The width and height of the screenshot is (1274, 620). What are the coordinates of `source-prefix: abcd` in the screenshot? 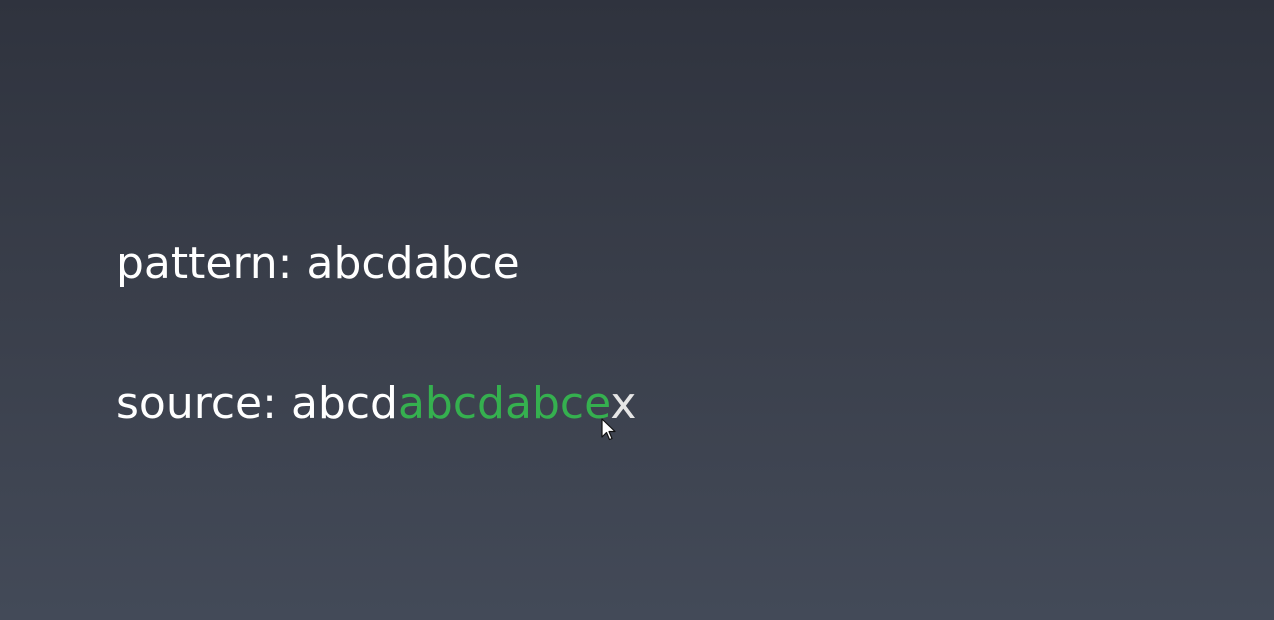 It's located at (344, 403).